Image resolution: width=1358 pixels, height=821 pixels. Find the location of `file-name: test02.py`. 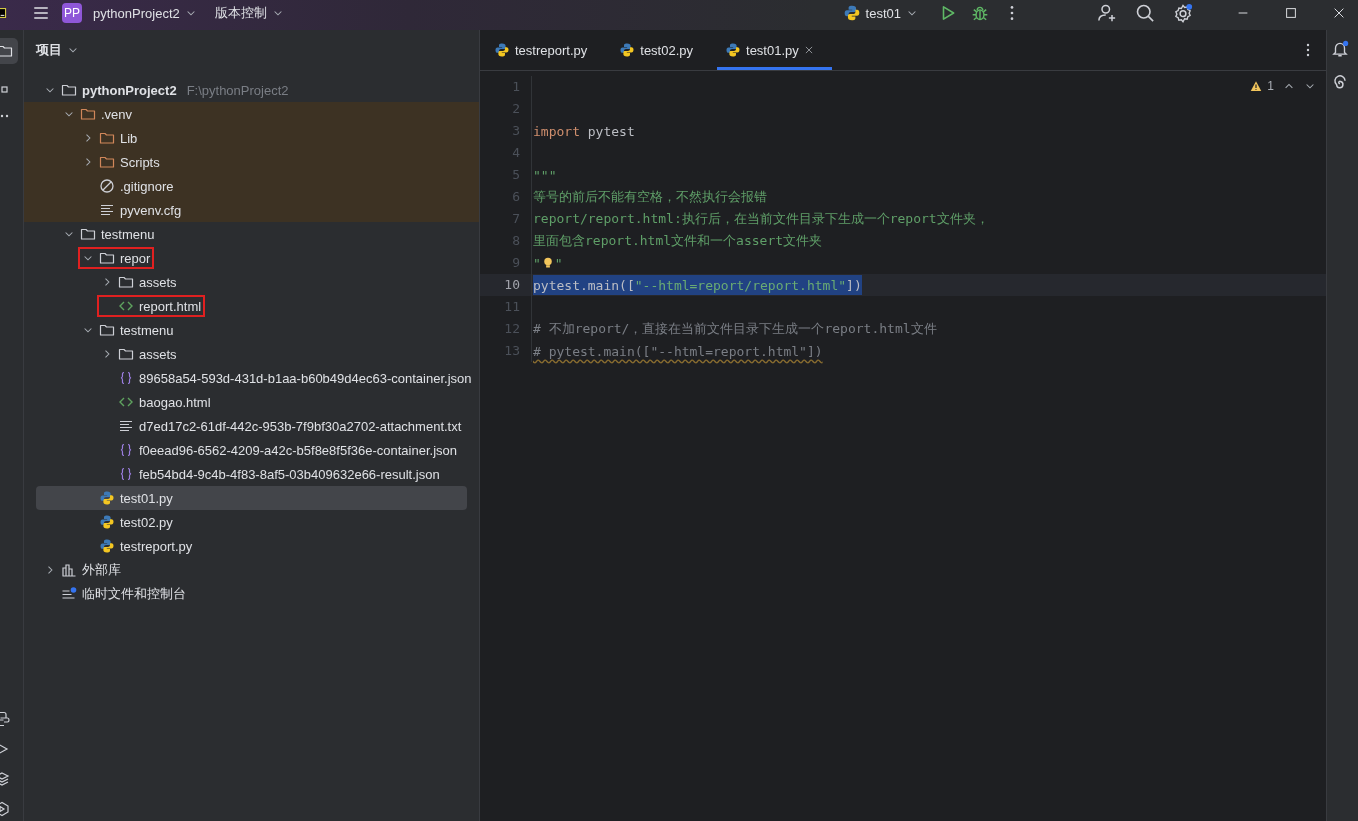

file-name: test02.py is located at coordinates (146, 522).